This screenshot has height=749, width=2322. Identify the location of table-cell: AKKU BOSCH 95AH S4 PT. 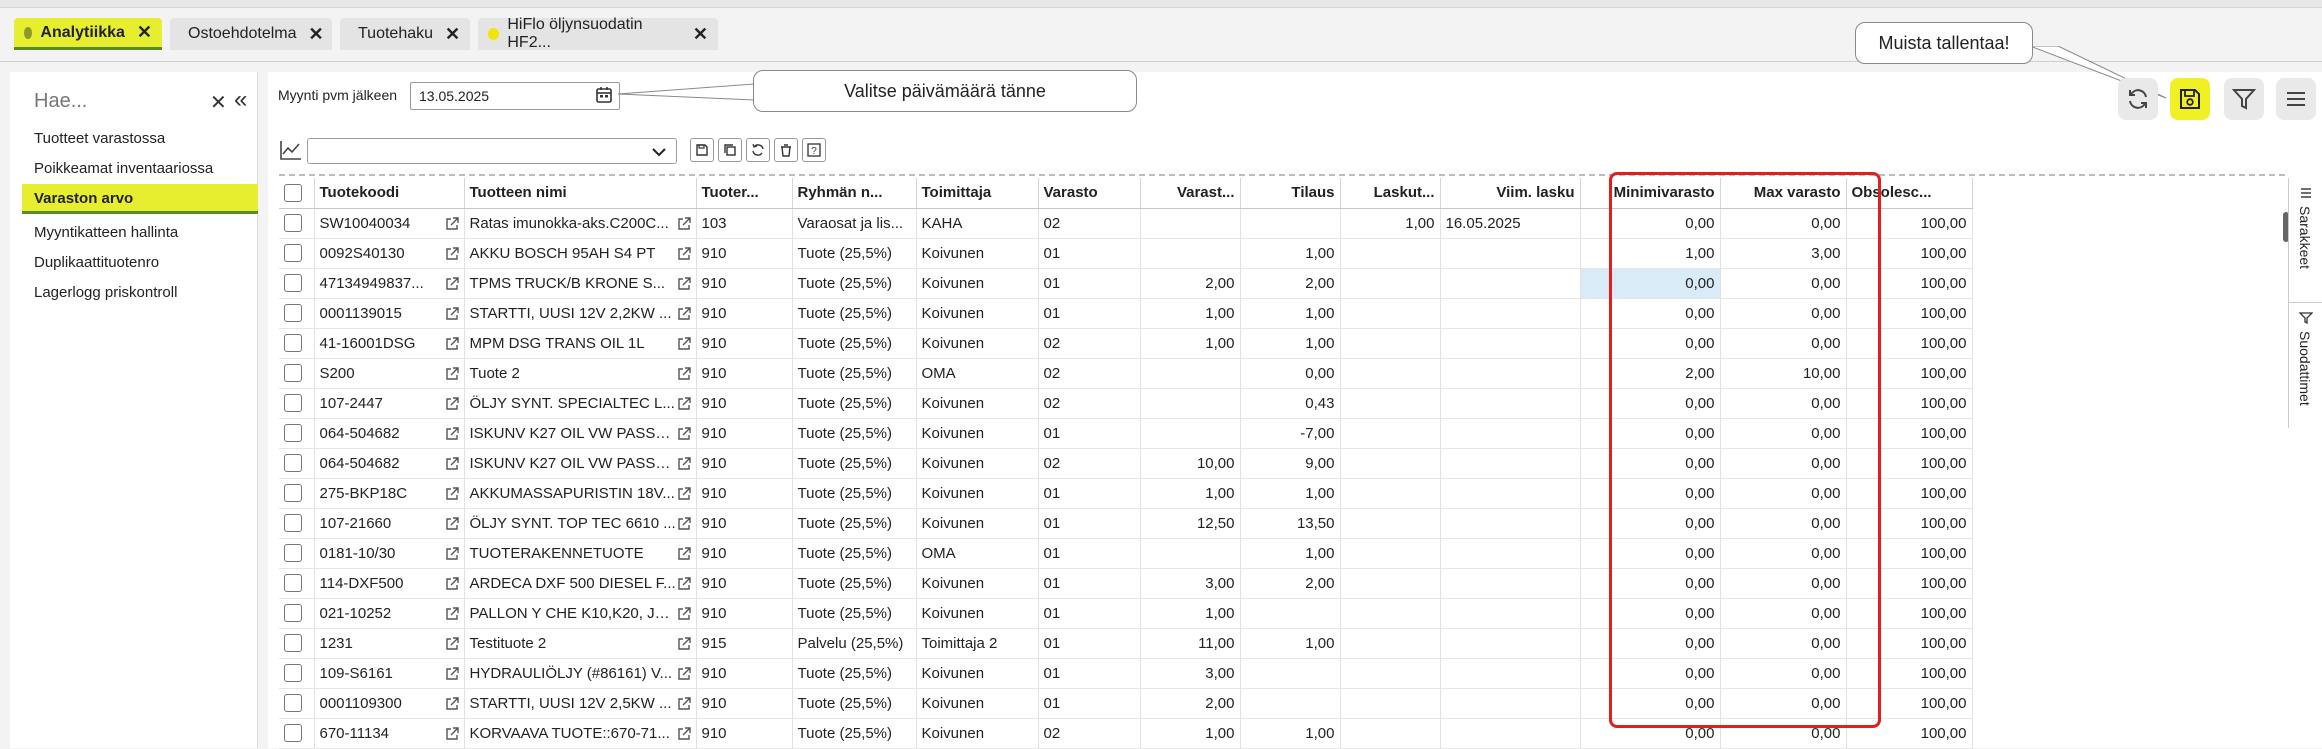
(580, 253).